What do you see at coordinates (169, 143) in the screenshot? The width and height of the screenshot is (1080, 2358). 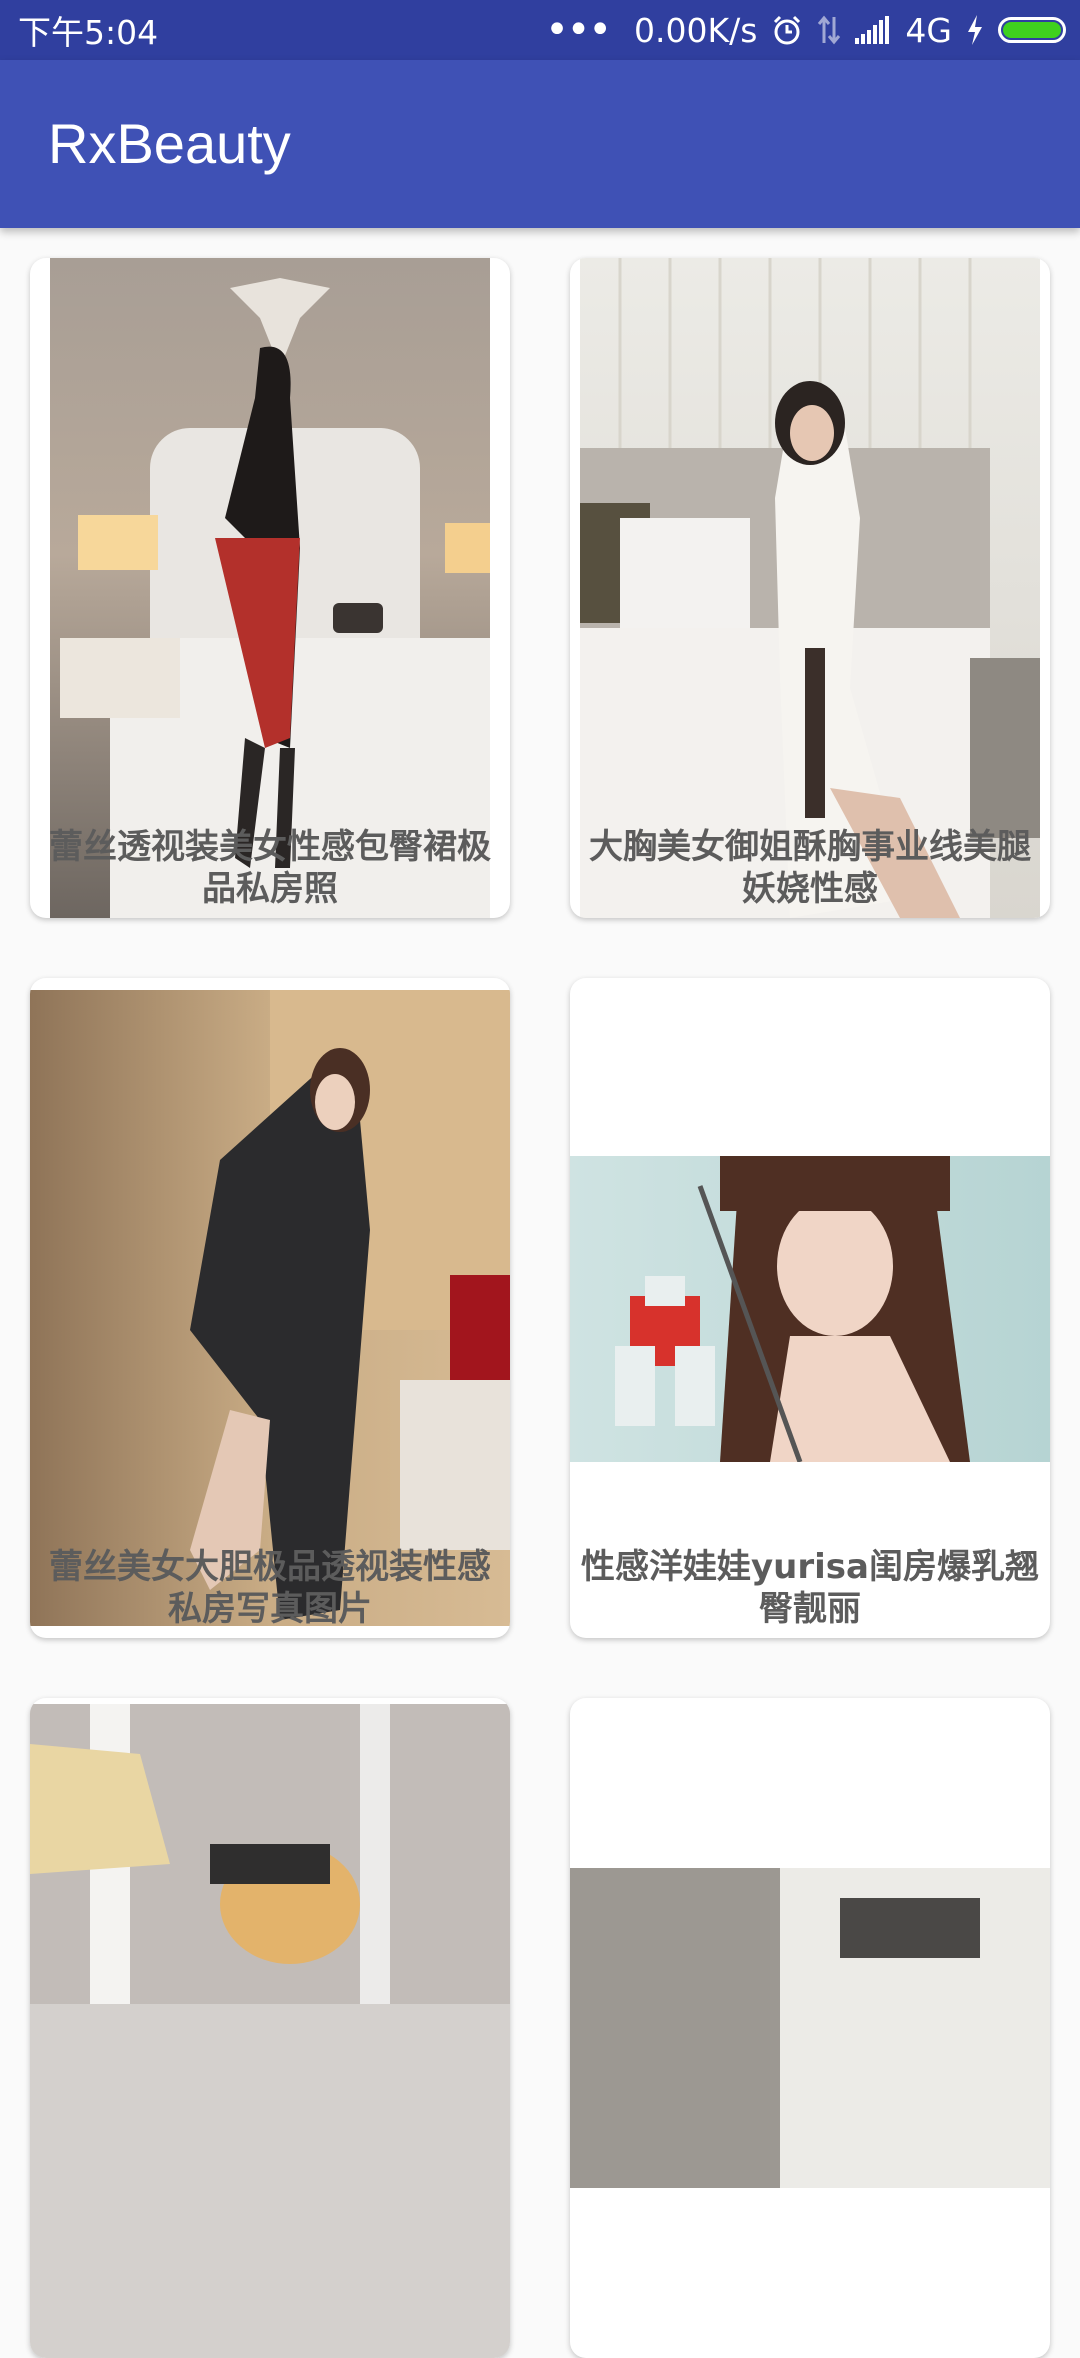 I see `app-title: RxBeauty` at bounding box center [169, 143].